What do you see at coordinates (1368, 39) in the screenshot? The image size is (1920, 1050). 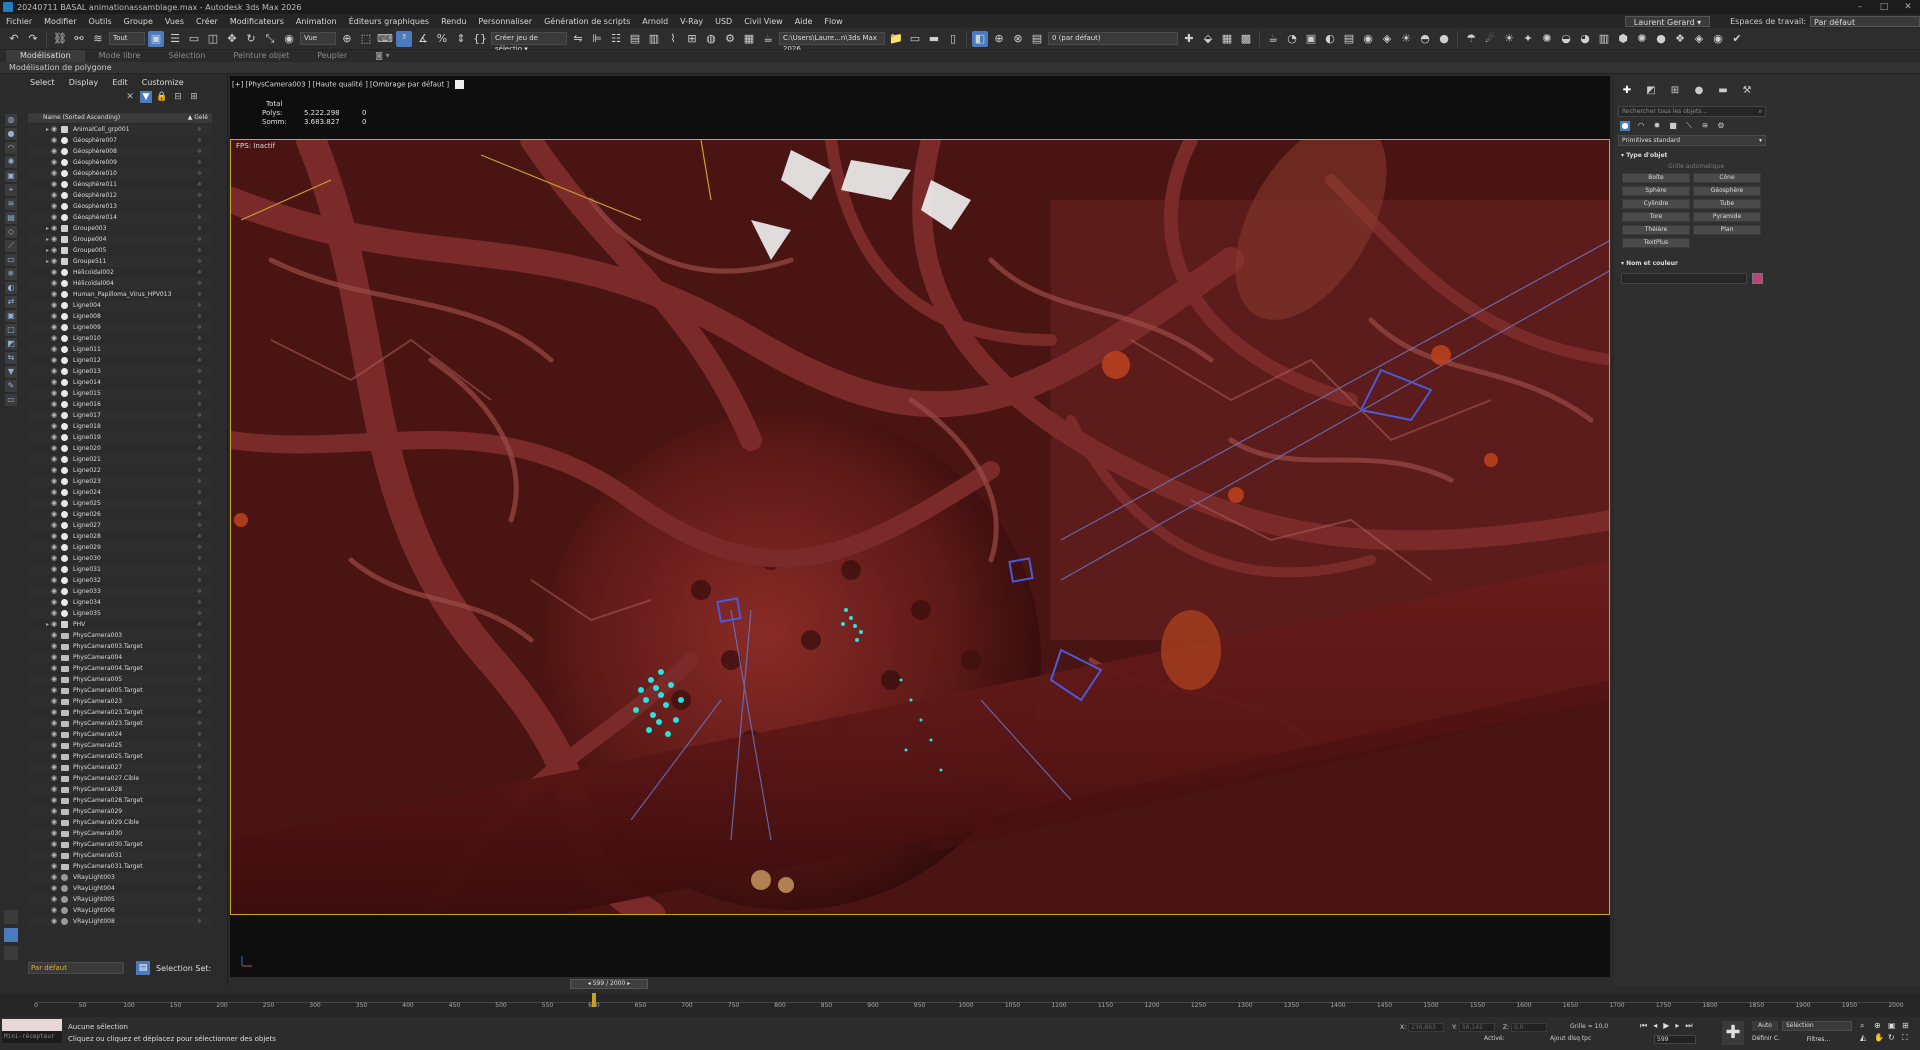 I see `vray-material-icon: ◉` at bounding box center [1368, 39].